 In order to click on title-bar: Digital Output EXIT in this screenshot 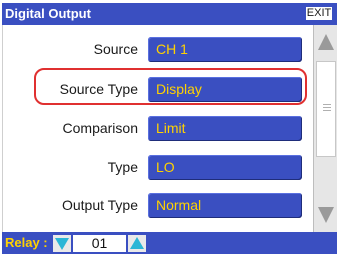, I will do `click(169, 14)`.